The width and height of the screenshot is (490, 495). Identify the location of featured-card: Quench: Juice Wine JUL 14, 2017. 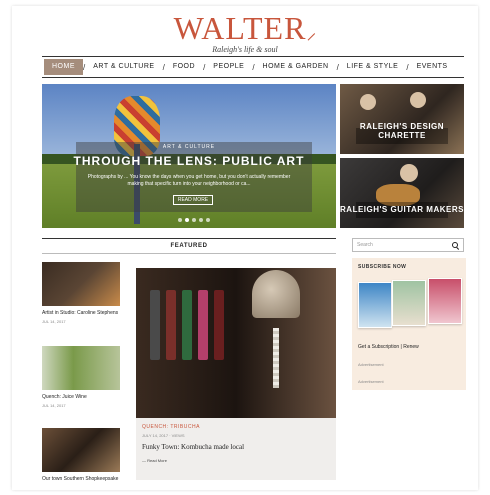
(81, 377).